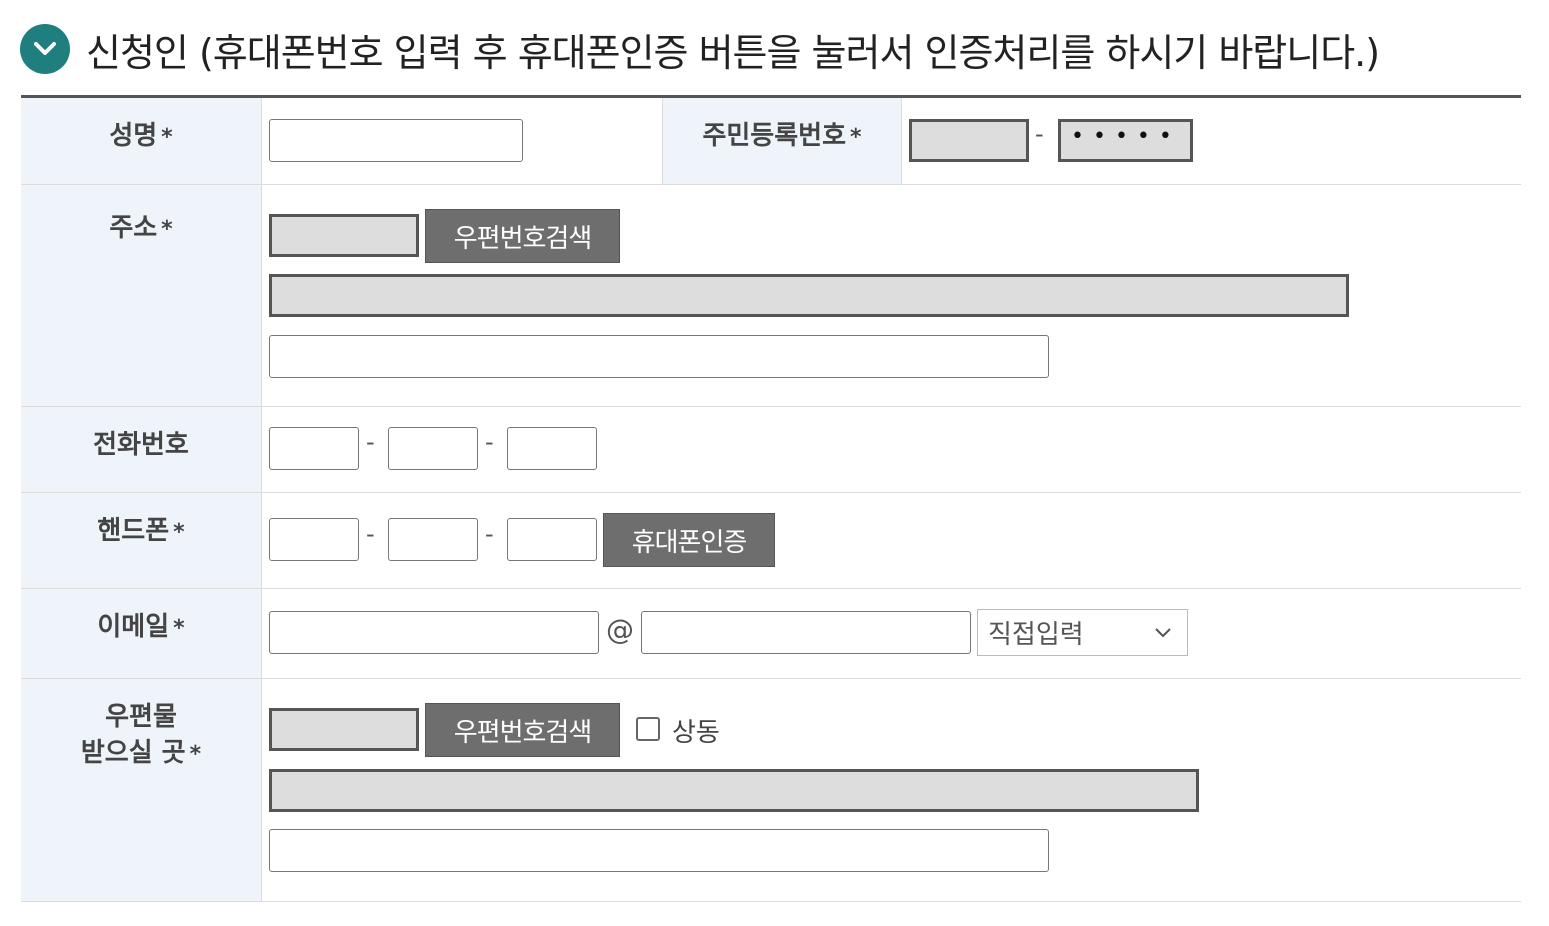  I want to click on address-label: 주소 *, so click(141, 295).